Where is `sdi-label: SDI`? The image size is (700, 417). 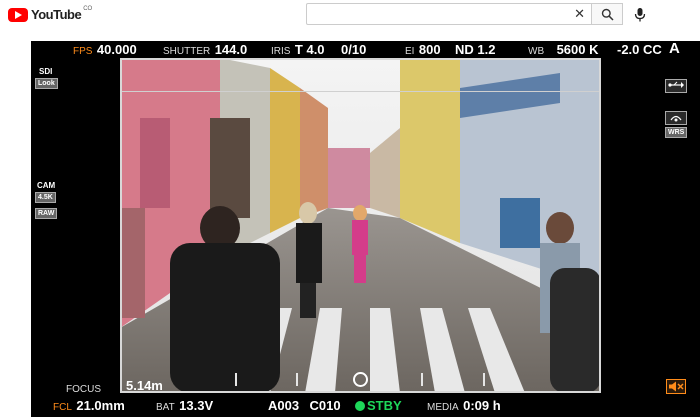 sdi-label: SDI is located at coordinates (46, 71).